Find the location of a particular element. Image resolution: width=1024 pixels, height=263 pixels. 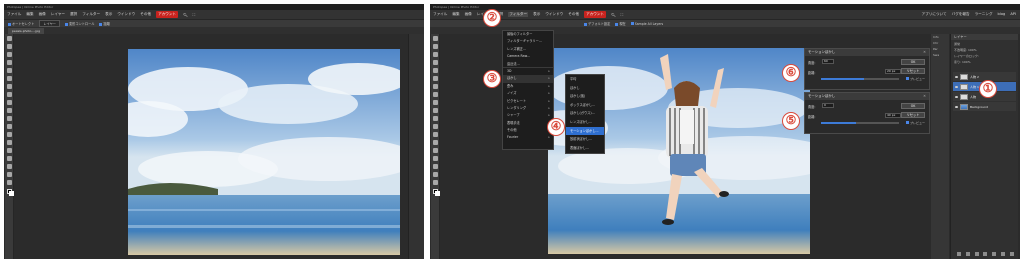

filter-menu-item: その他▸ is located at coordinates (528, 130).